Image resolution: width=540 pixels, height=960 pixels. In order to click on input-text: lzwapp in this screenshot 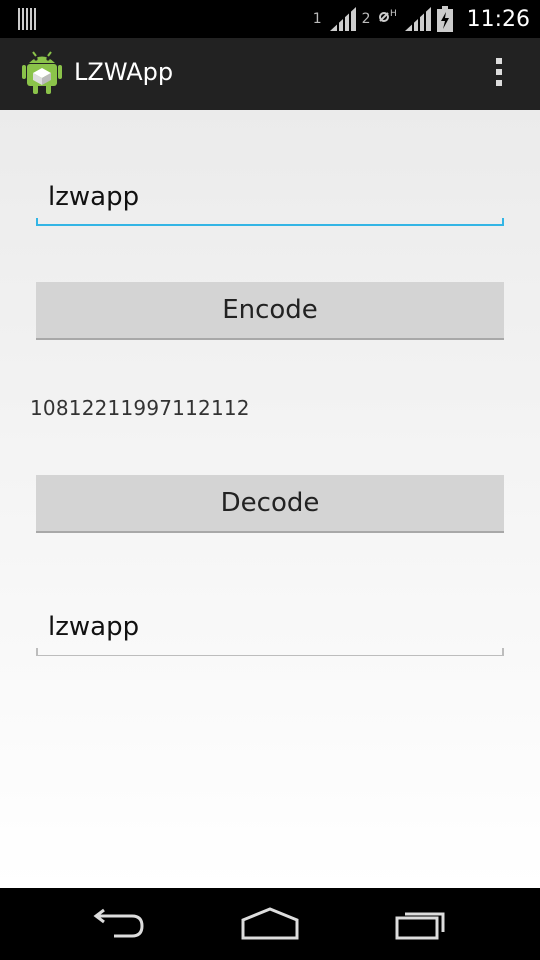, I will do `click(94, 197)`.